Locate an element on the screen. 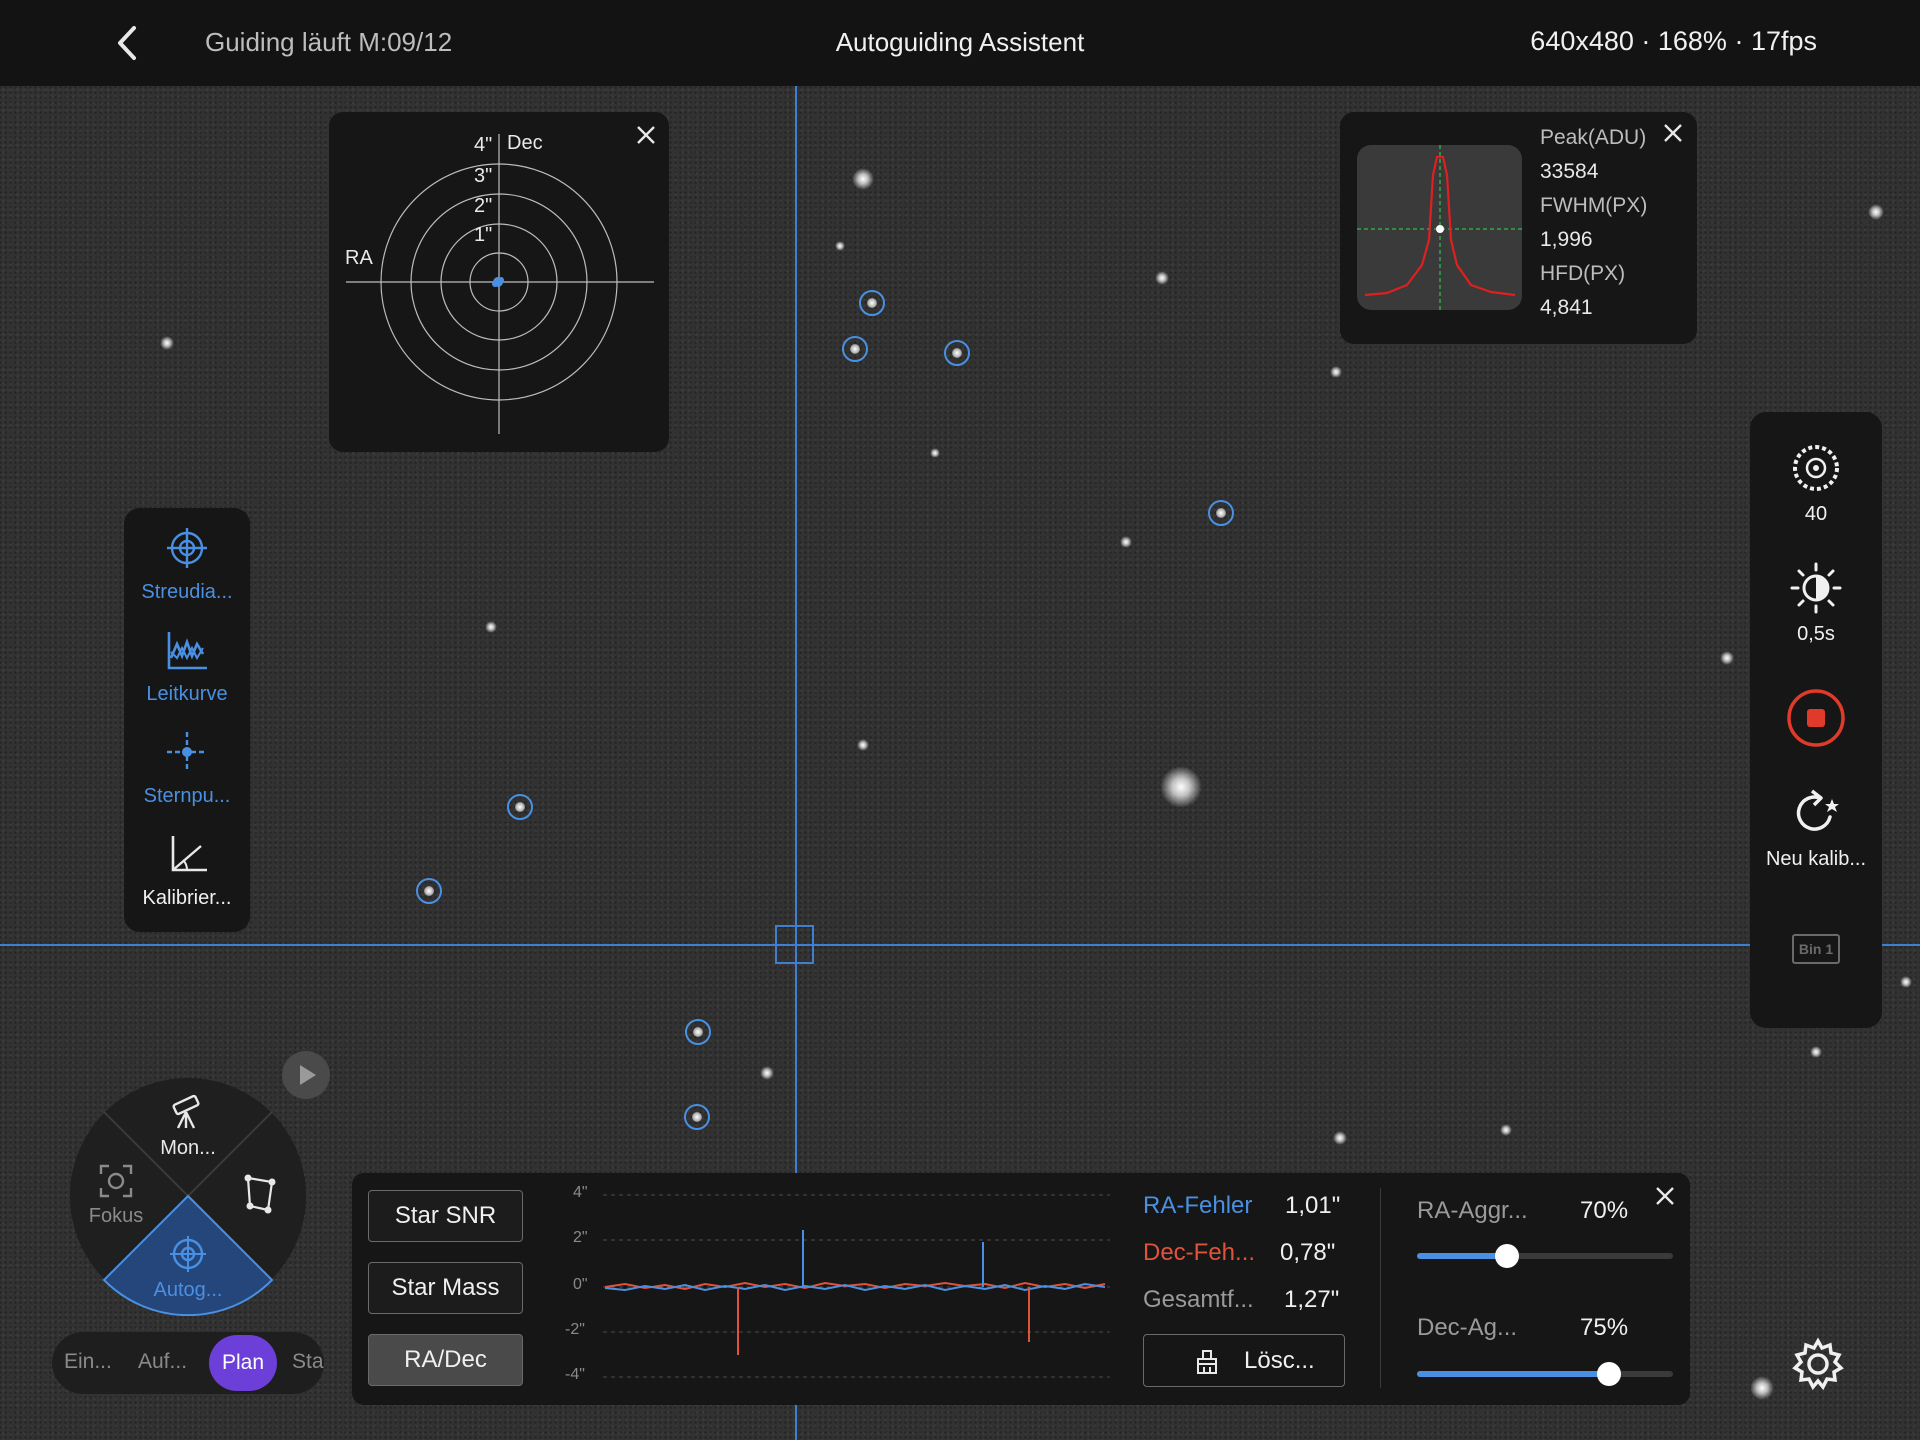  ring-label-2: 2" is located at coordinates (483, 206).